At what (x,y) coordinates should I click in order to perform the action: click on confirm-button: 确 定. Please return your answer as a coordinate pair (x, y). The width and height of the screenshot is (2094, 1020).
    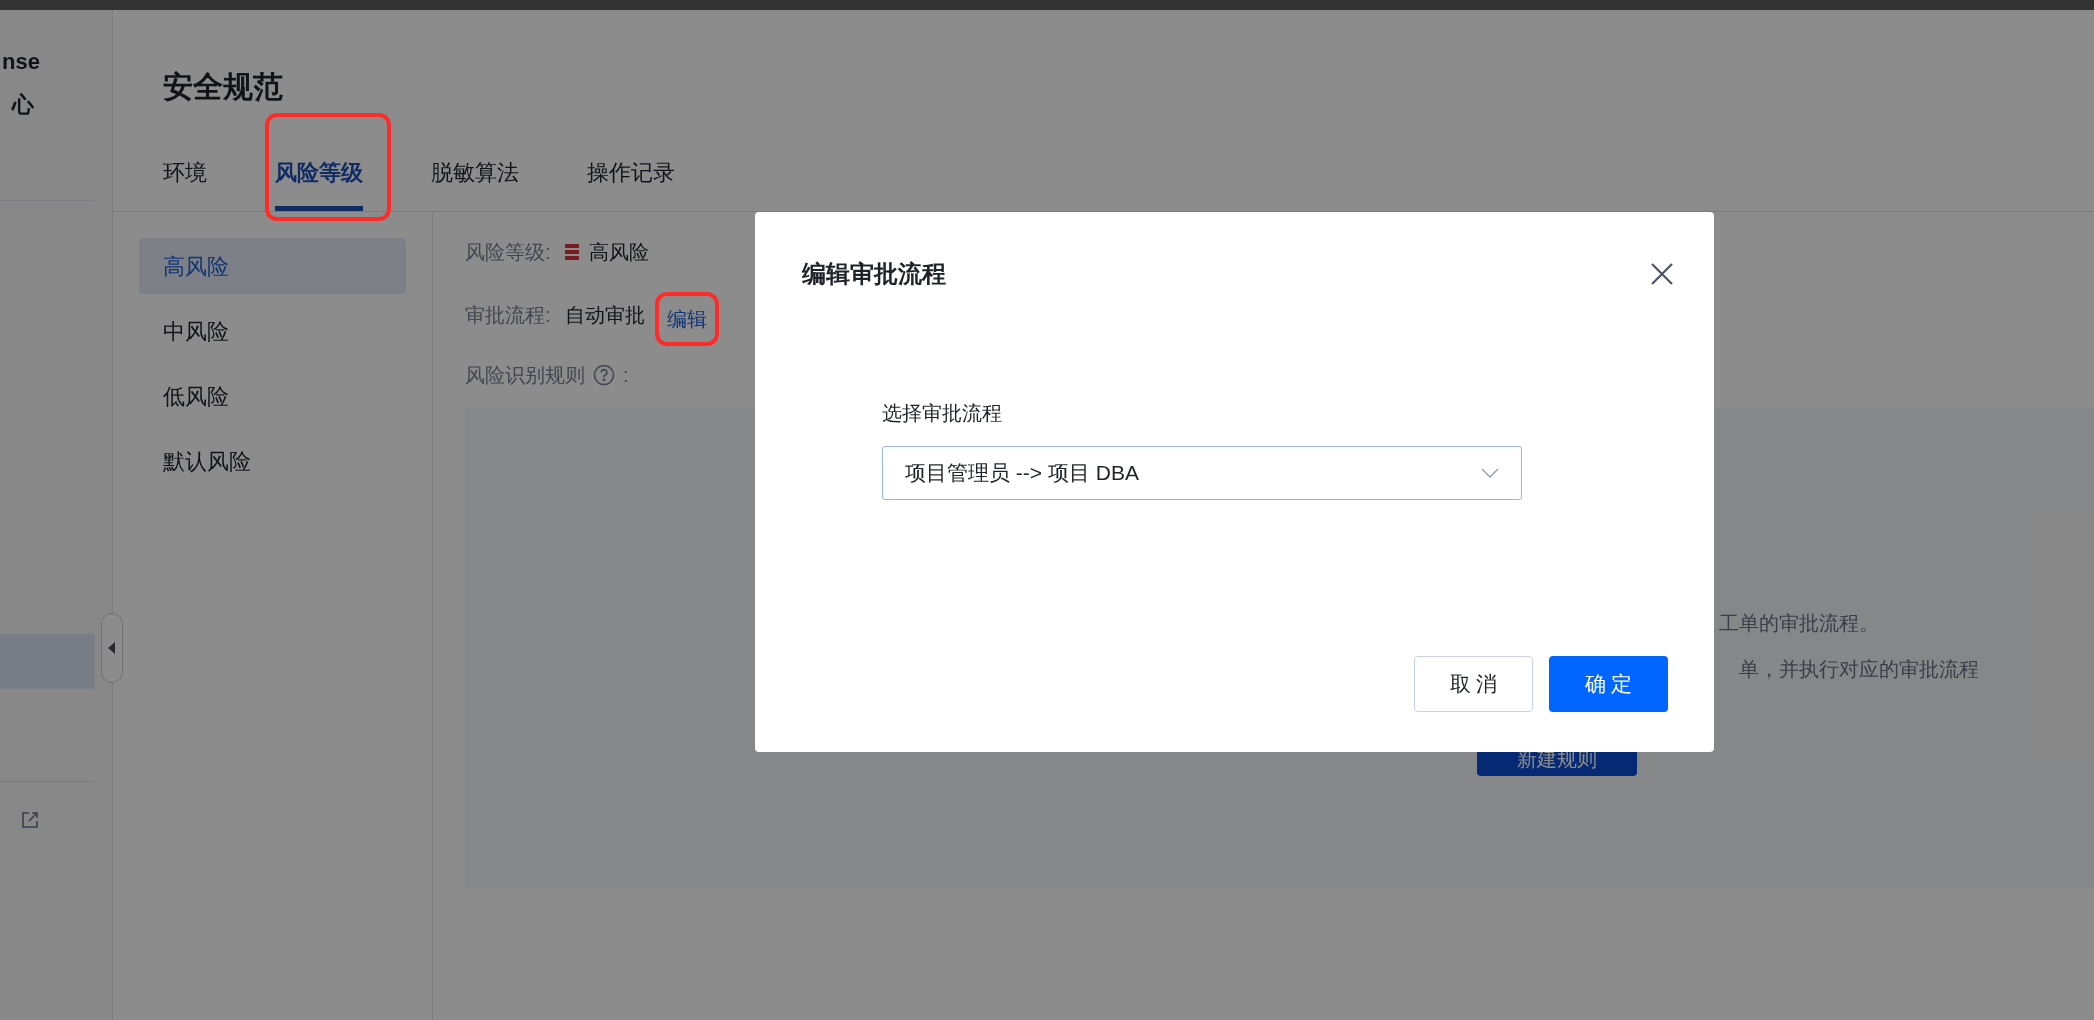
    Looking at the image, I should click on (1608, 684).